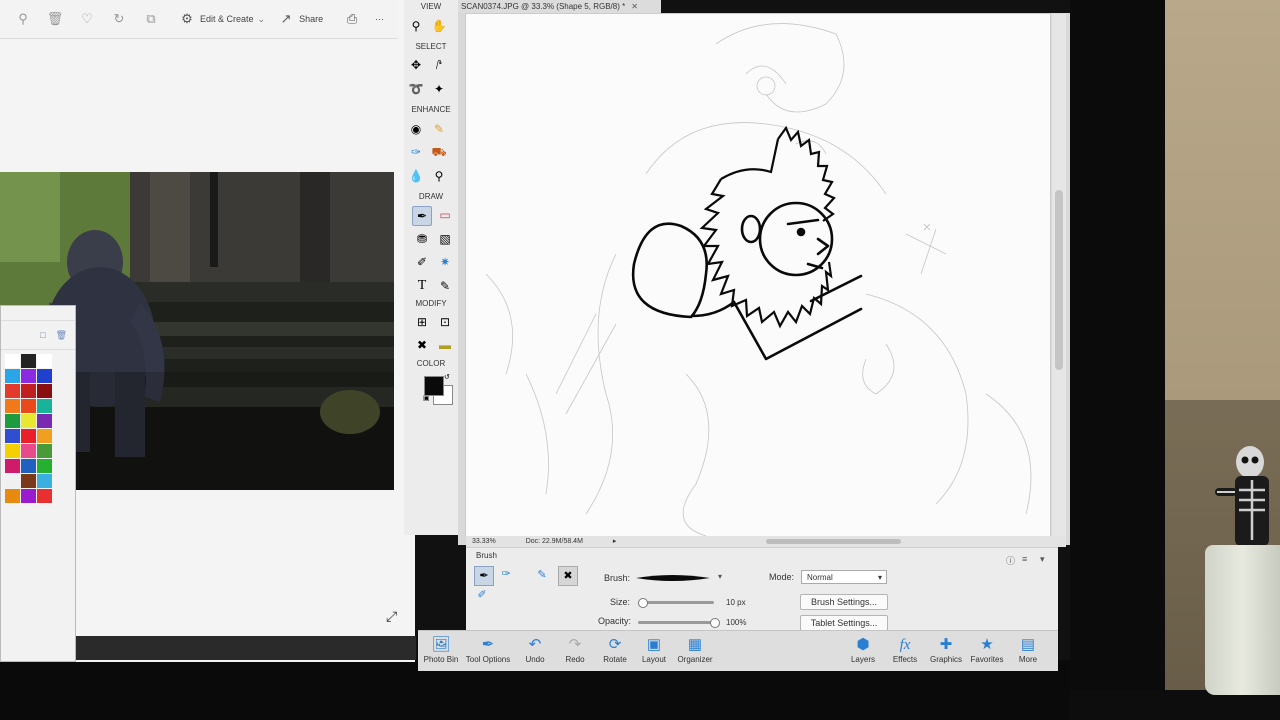  I want to click on content-aware-move-tool-icon: ✖, so click(422, 345).